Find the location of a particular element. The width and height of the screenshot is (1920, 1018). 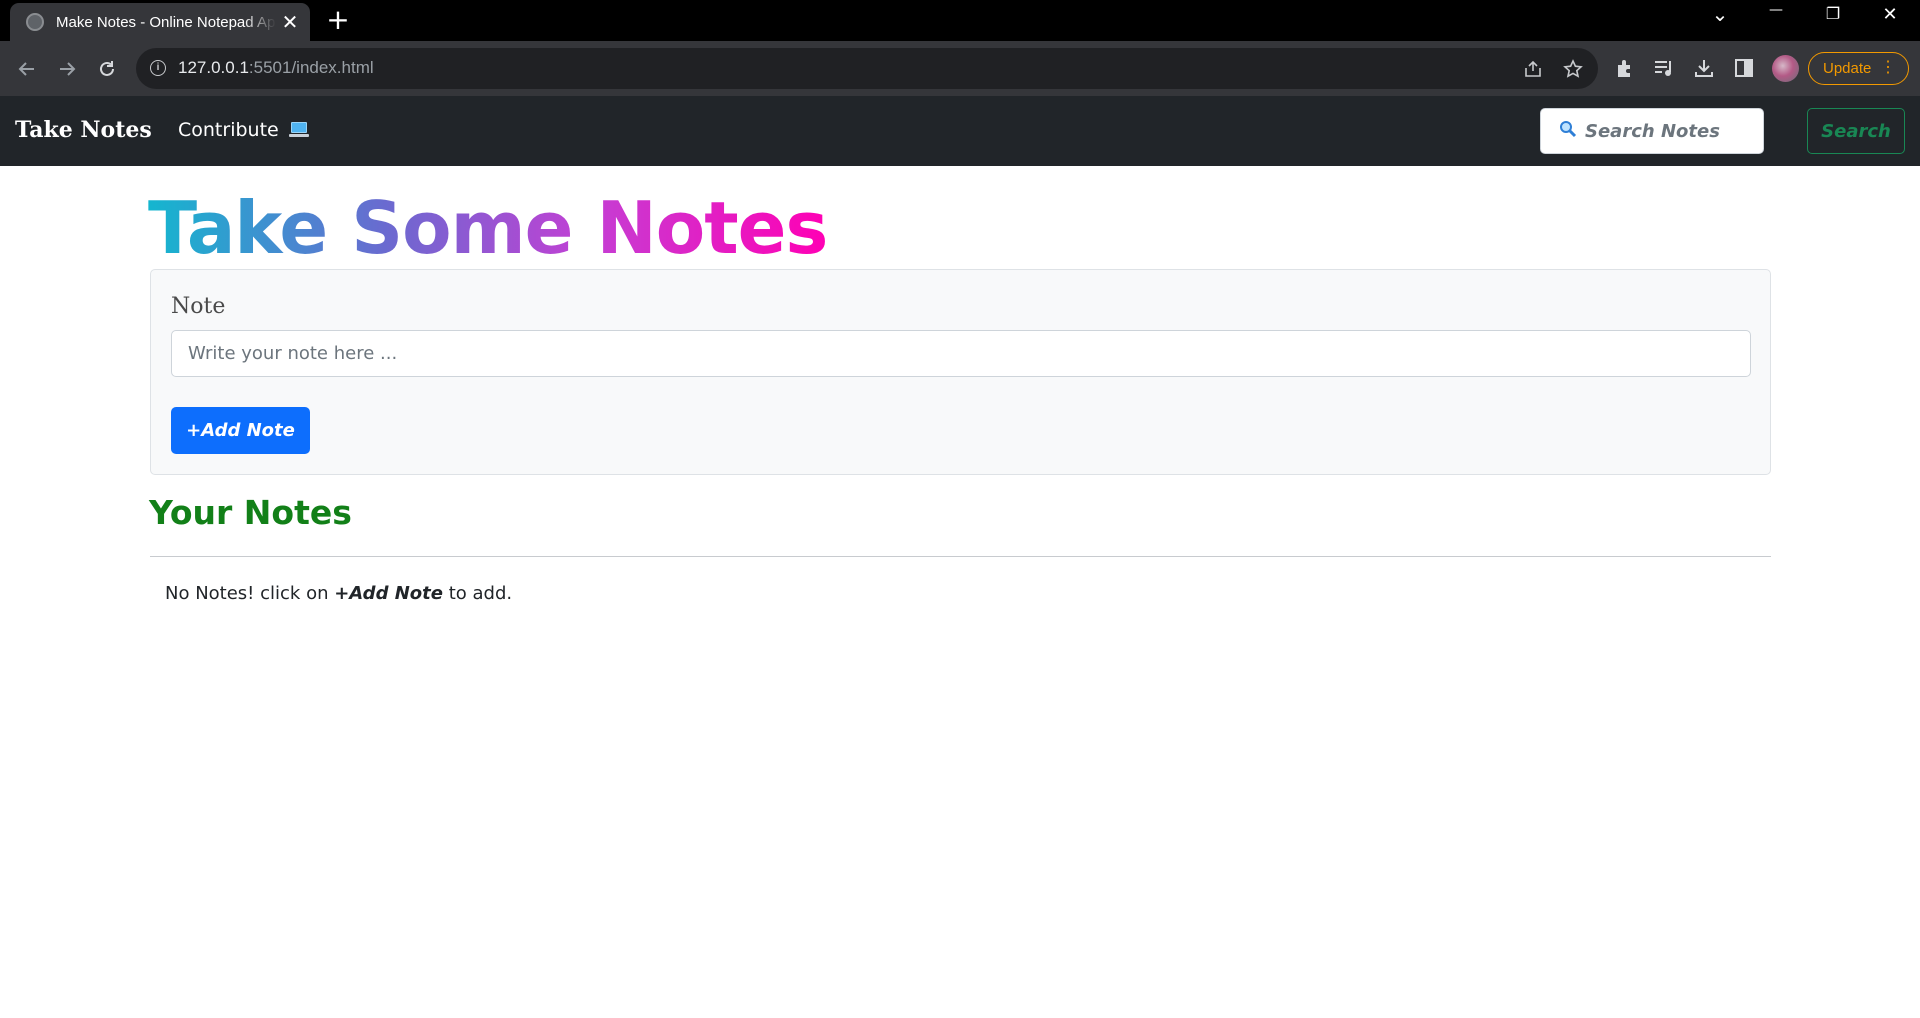

tab-search-icon: ⌄ is located at coordinates (1720, 14).